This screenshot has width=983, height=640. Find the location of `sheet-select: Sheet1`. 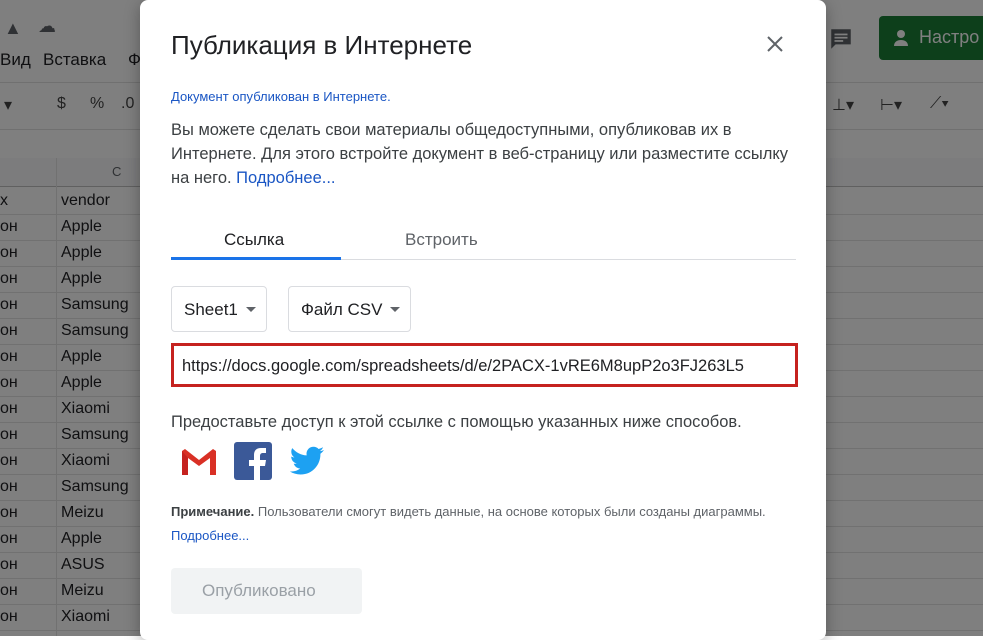

sheet-select: Sheet1 is located at coordinates (219, 309).